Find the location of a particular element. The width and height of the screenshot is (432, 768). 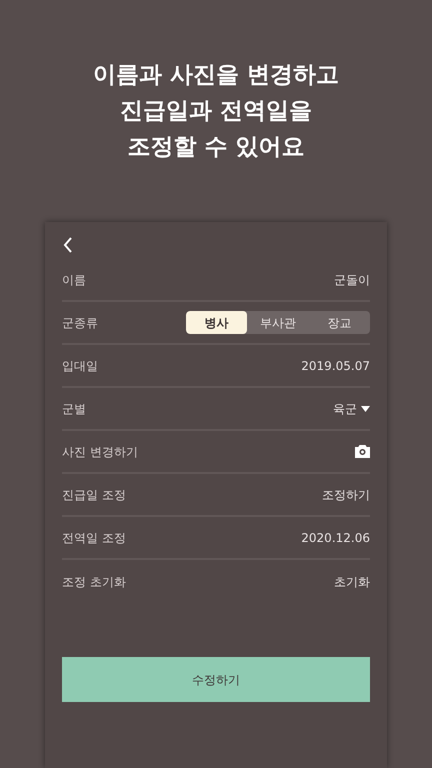

row-label: 이름 is located at coordinates (74, 280).